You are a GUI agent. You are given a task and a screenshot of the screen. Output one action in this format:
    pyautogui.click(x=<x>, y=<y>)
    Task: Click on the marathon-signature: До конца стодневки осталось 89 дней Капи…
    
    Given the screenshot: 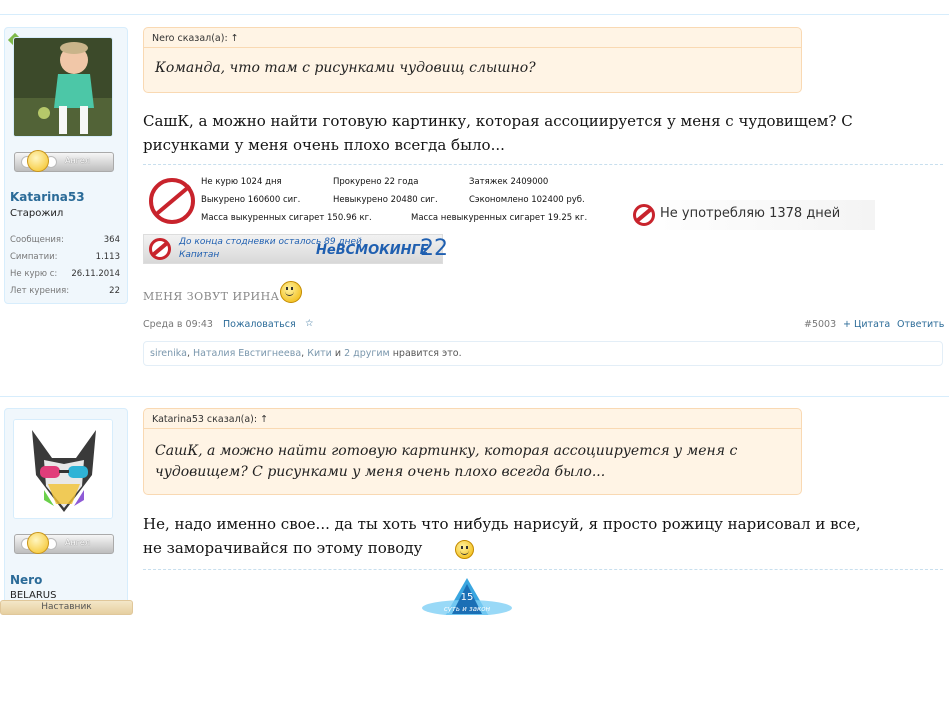 What is the action you would take?
    pyautogui.click(x=295, y=249)
    